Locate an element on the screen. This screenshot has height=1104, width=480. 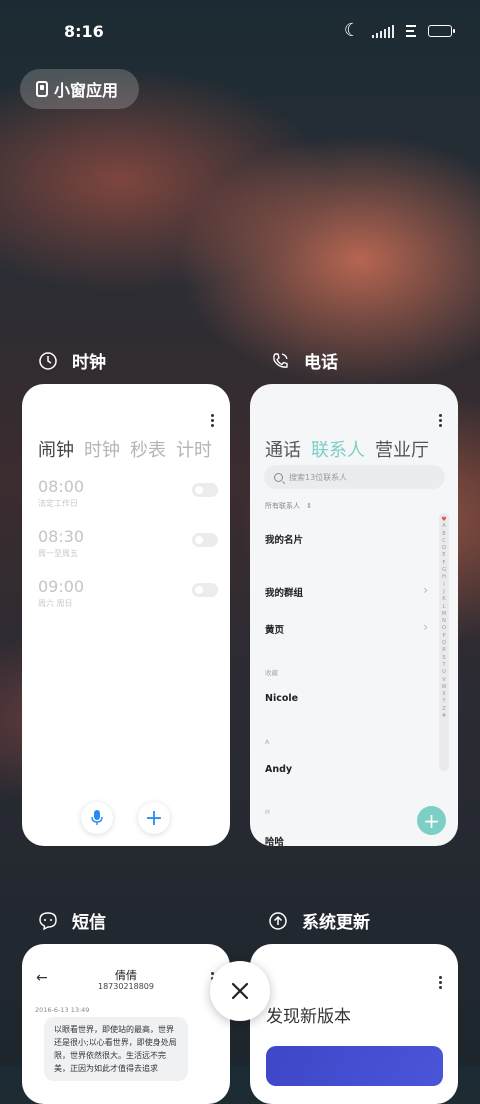
alphabet-index-letter: G is located at coordinates (444, 570).